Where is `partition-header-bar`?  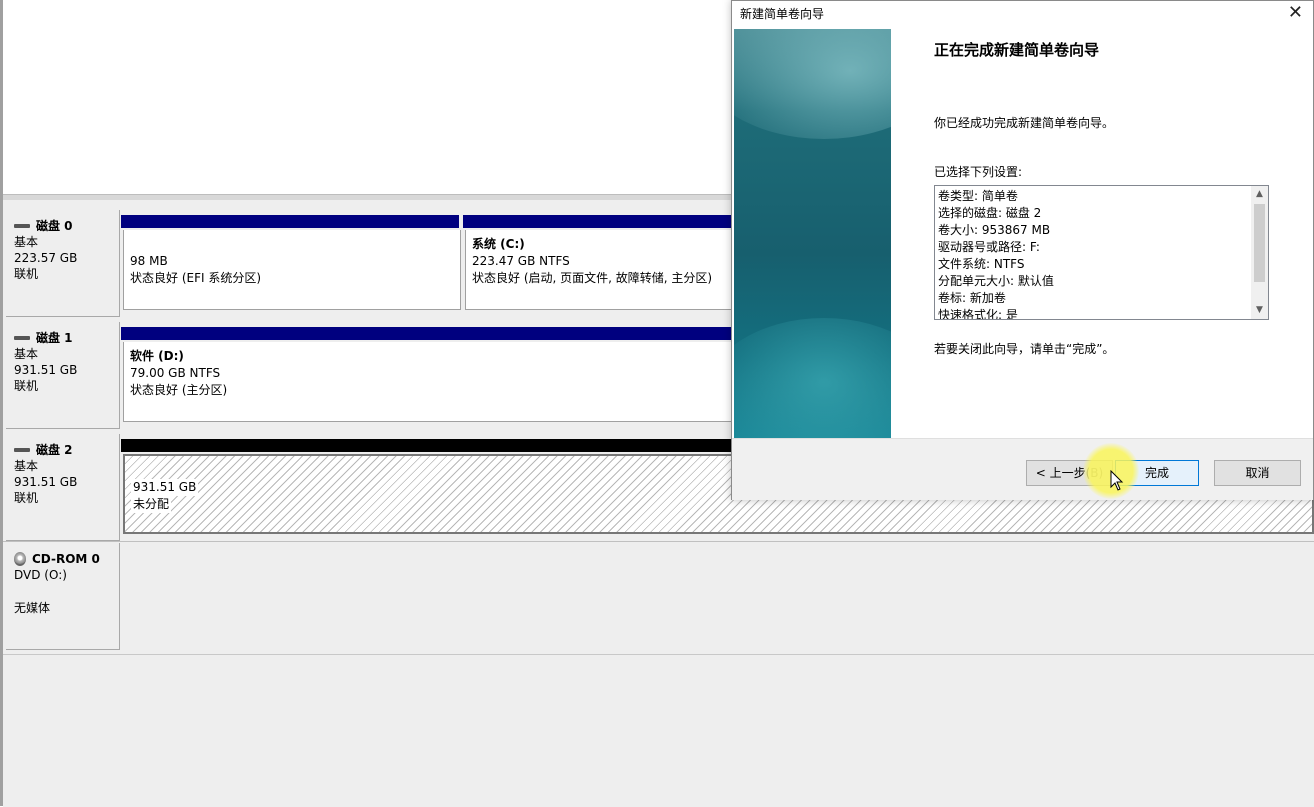
partition-header-bar is located at coordinates (290, 221).